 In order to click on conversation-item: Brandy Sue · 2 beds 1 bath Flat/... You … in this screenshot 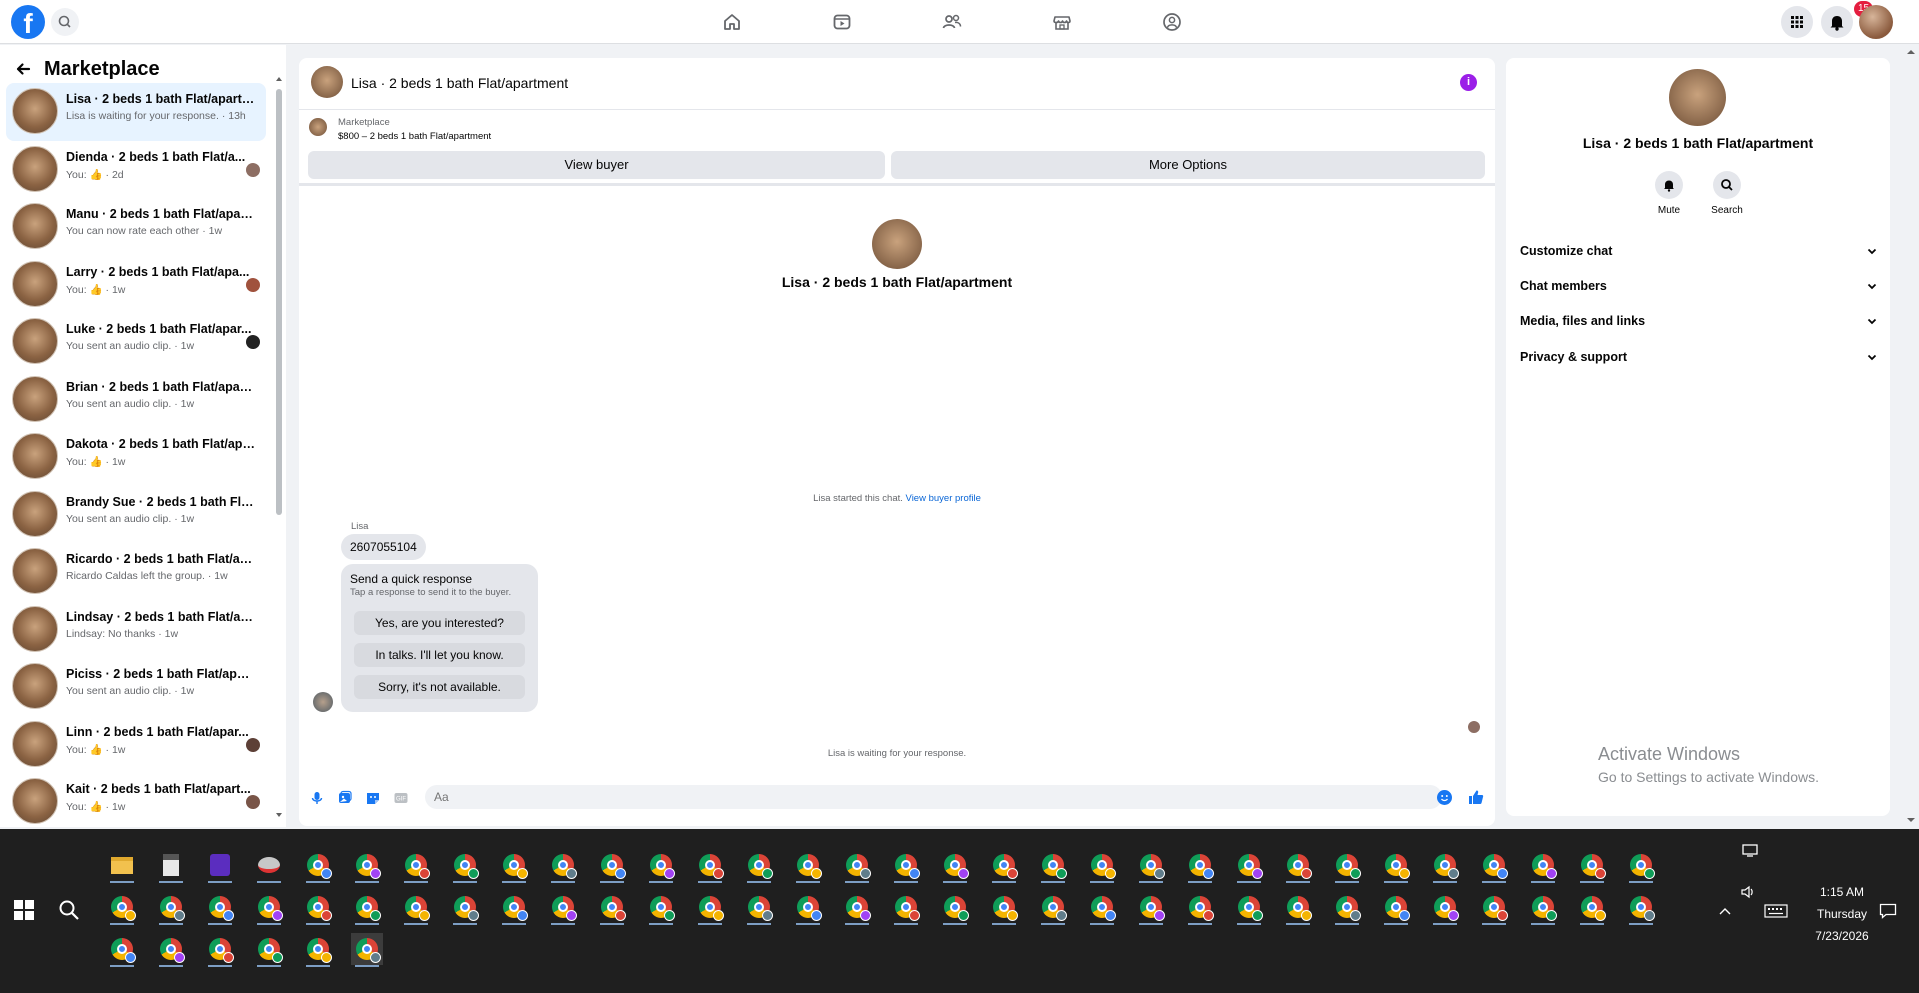, I will do `click(136, 515)`.